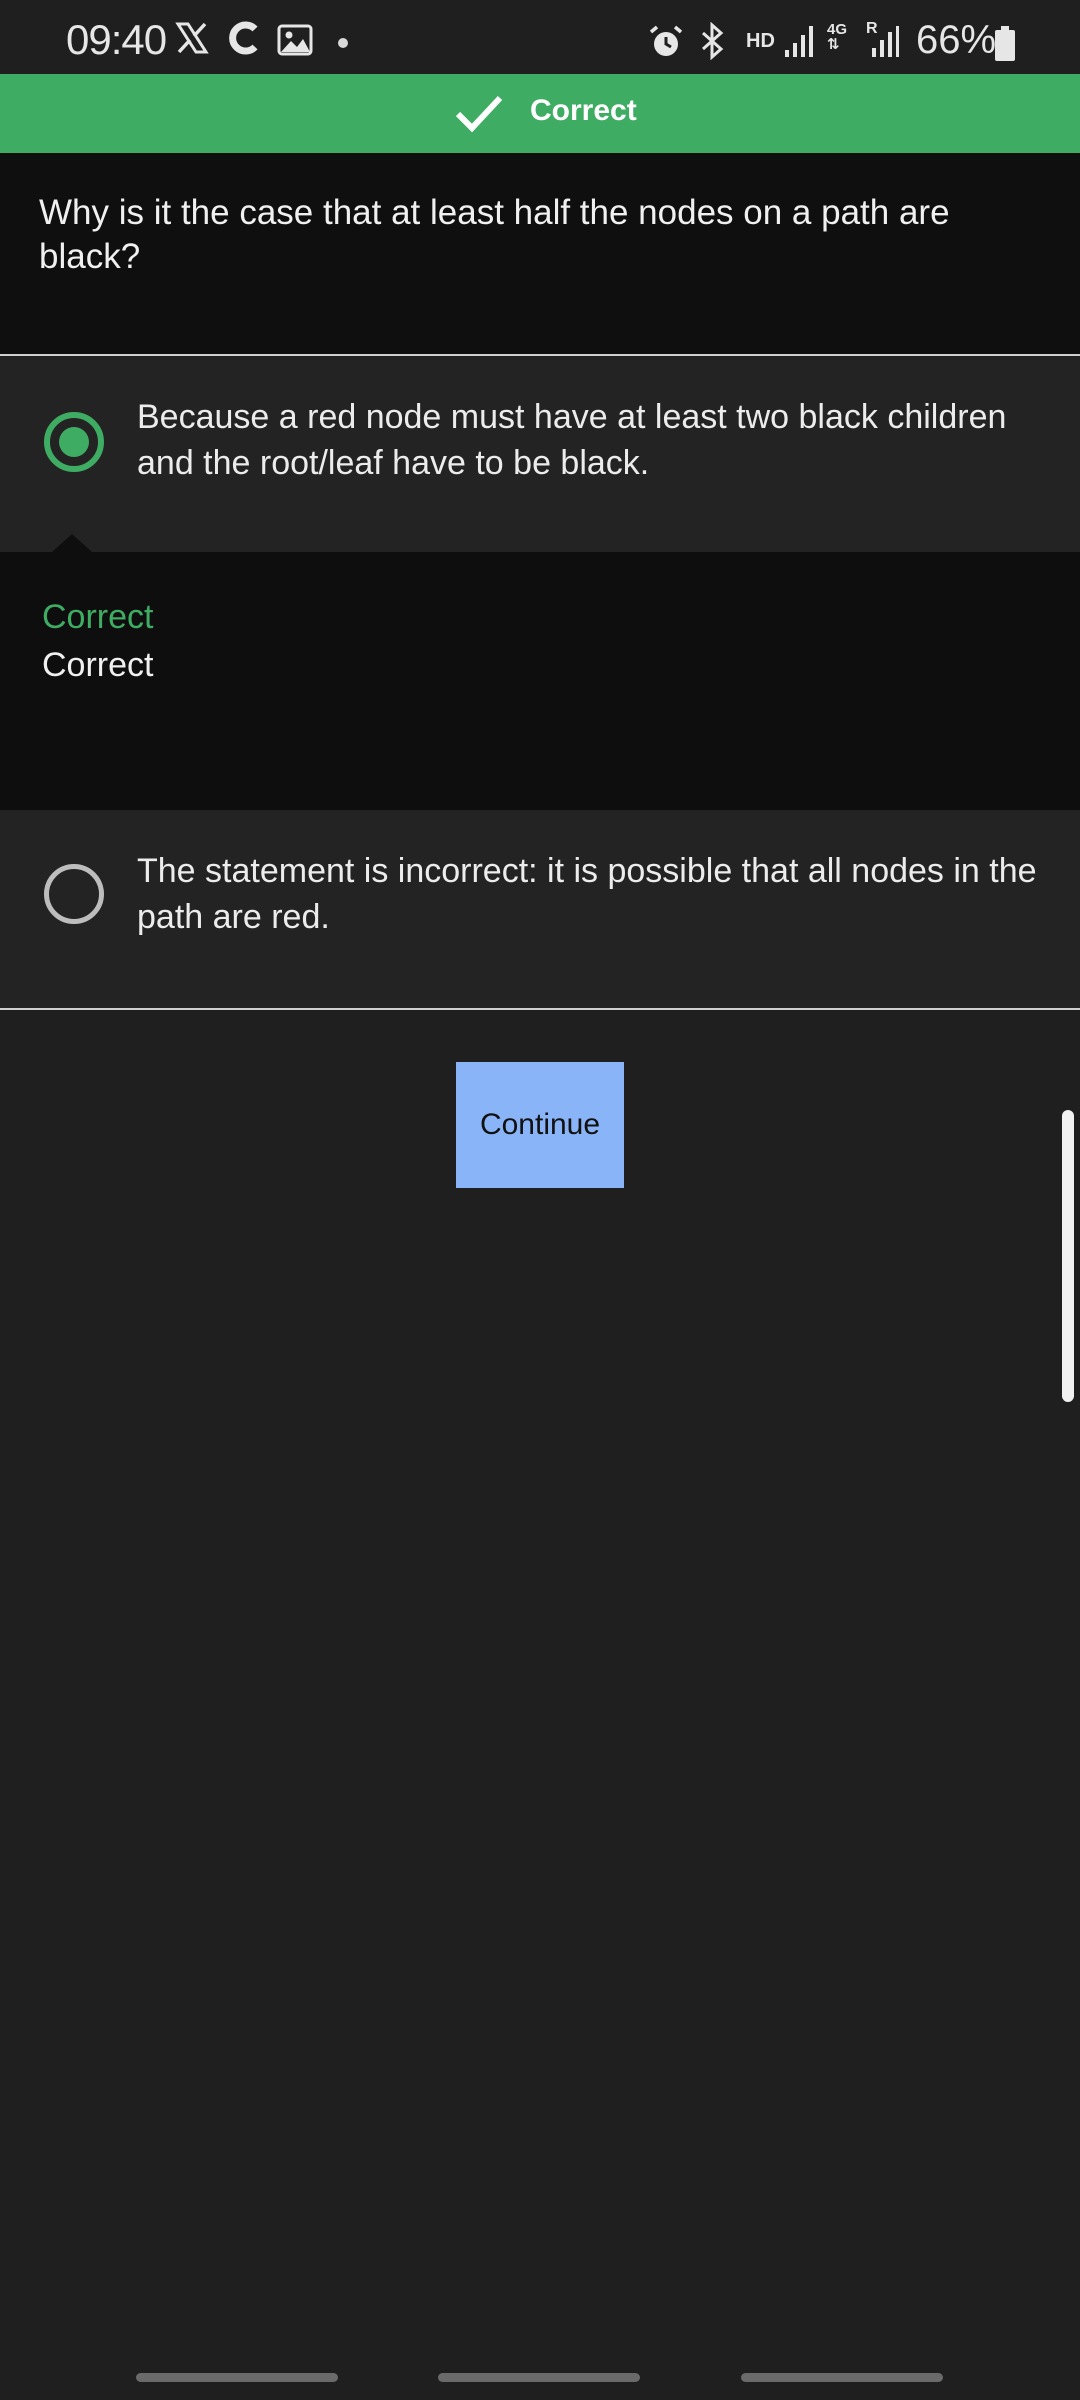 The height and width of the screenshot is (2400, 1080). Describe the element at coordinates (956, 40) in the screenshot. I see `battery-percentage: 66%` at that location.